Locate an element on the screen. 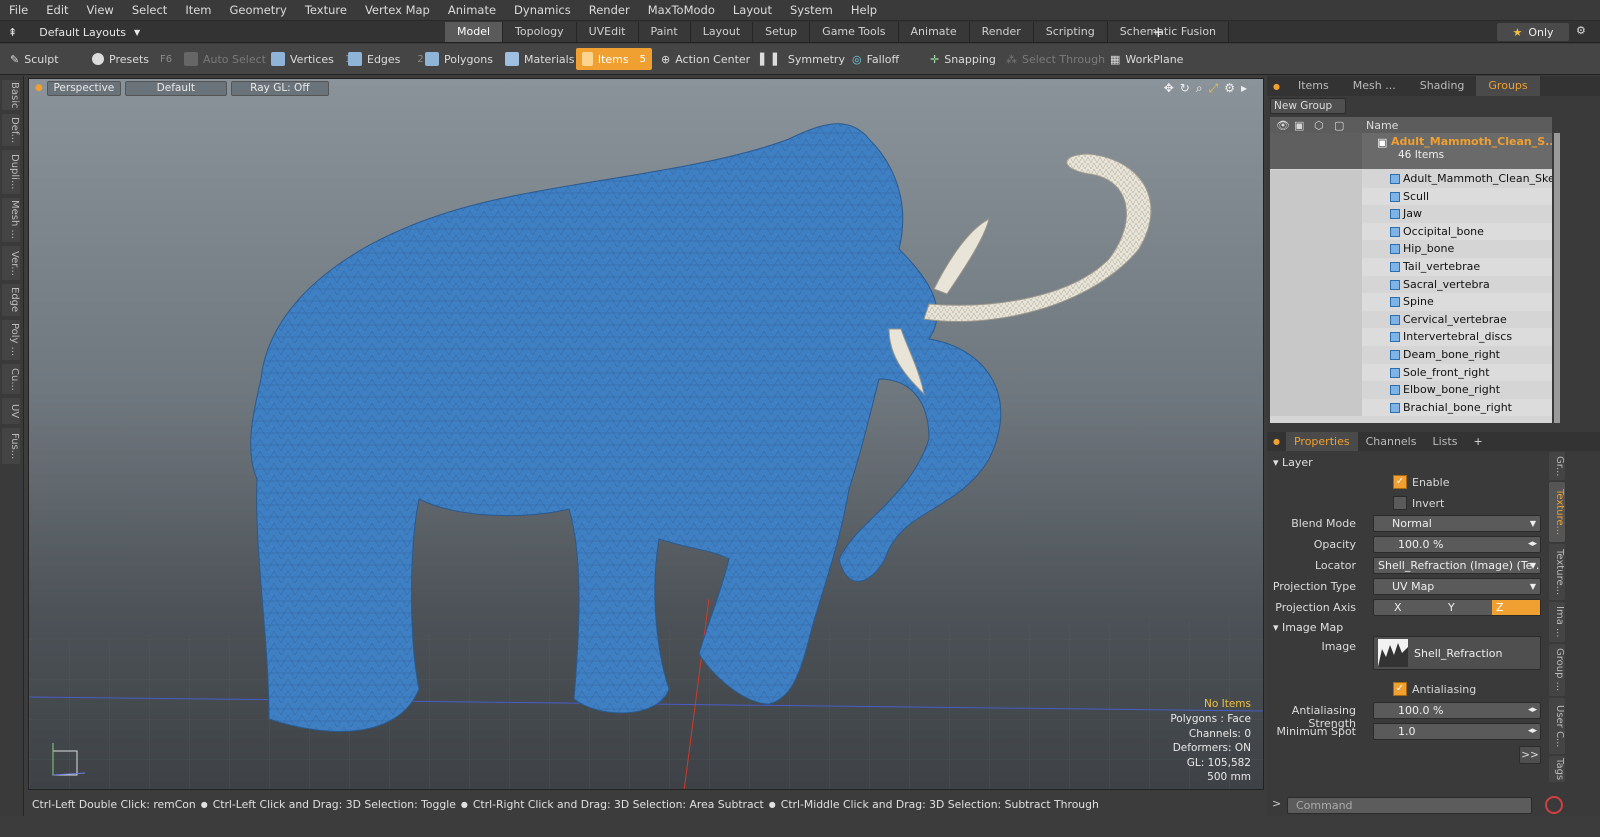  locator-select: Shell_Refraction (Image) (Te ... ▼ is located at coordinates (1457, 565).